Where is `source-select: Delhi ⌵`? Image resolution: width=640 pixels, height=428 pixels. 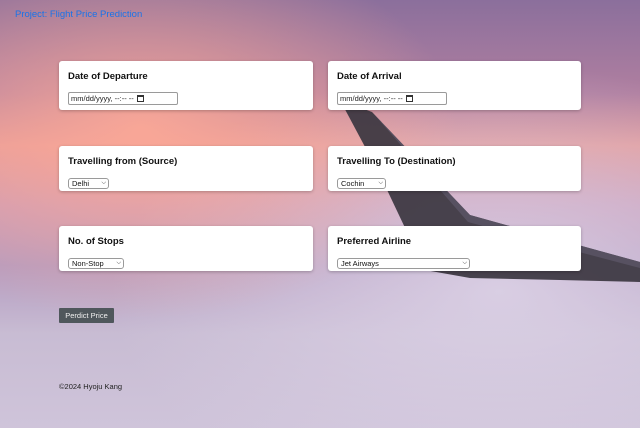
source-select: Delhi ⌵ is located at coordinates (88, 183).